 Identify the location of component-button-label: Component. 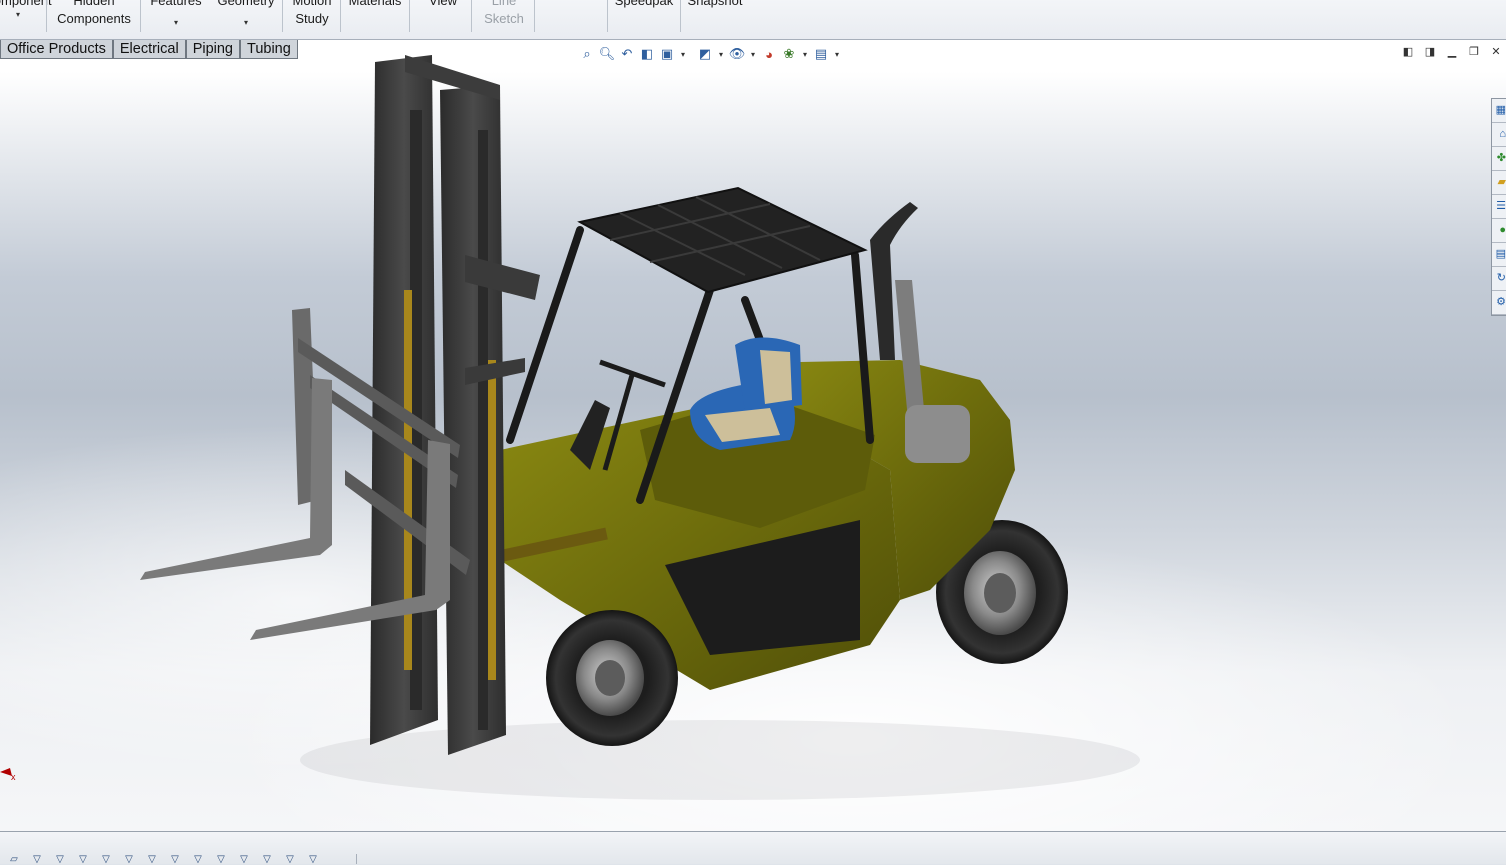
(26, 4).